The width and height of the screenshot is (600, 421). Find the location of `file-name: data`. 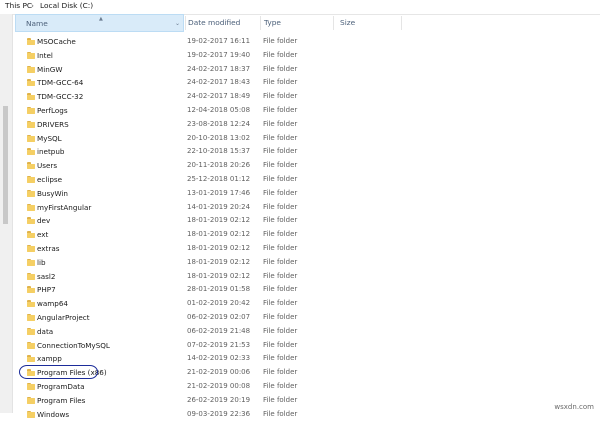

file-name: data is located at coordinates (45, 331).